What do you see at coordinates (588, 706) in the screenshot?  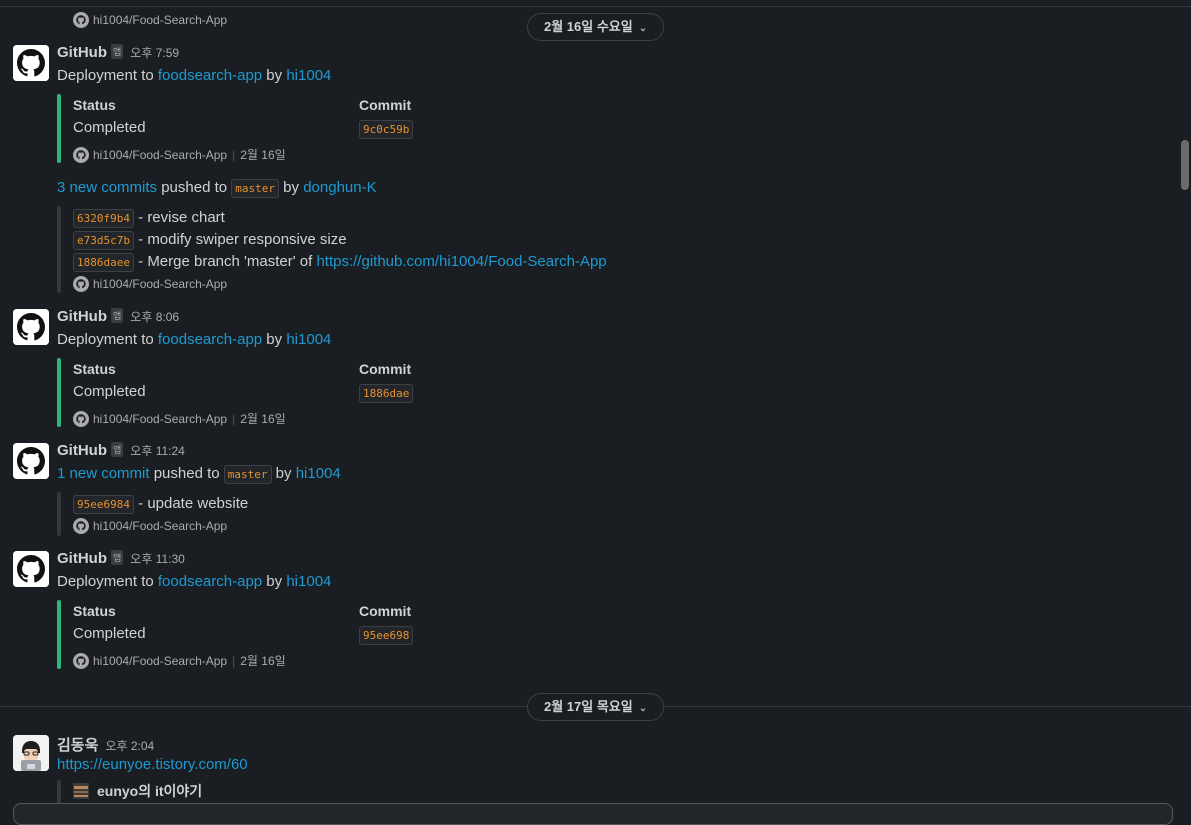 I see `date-label: 2월 17일 목요일` at bounding box center [588, 706].